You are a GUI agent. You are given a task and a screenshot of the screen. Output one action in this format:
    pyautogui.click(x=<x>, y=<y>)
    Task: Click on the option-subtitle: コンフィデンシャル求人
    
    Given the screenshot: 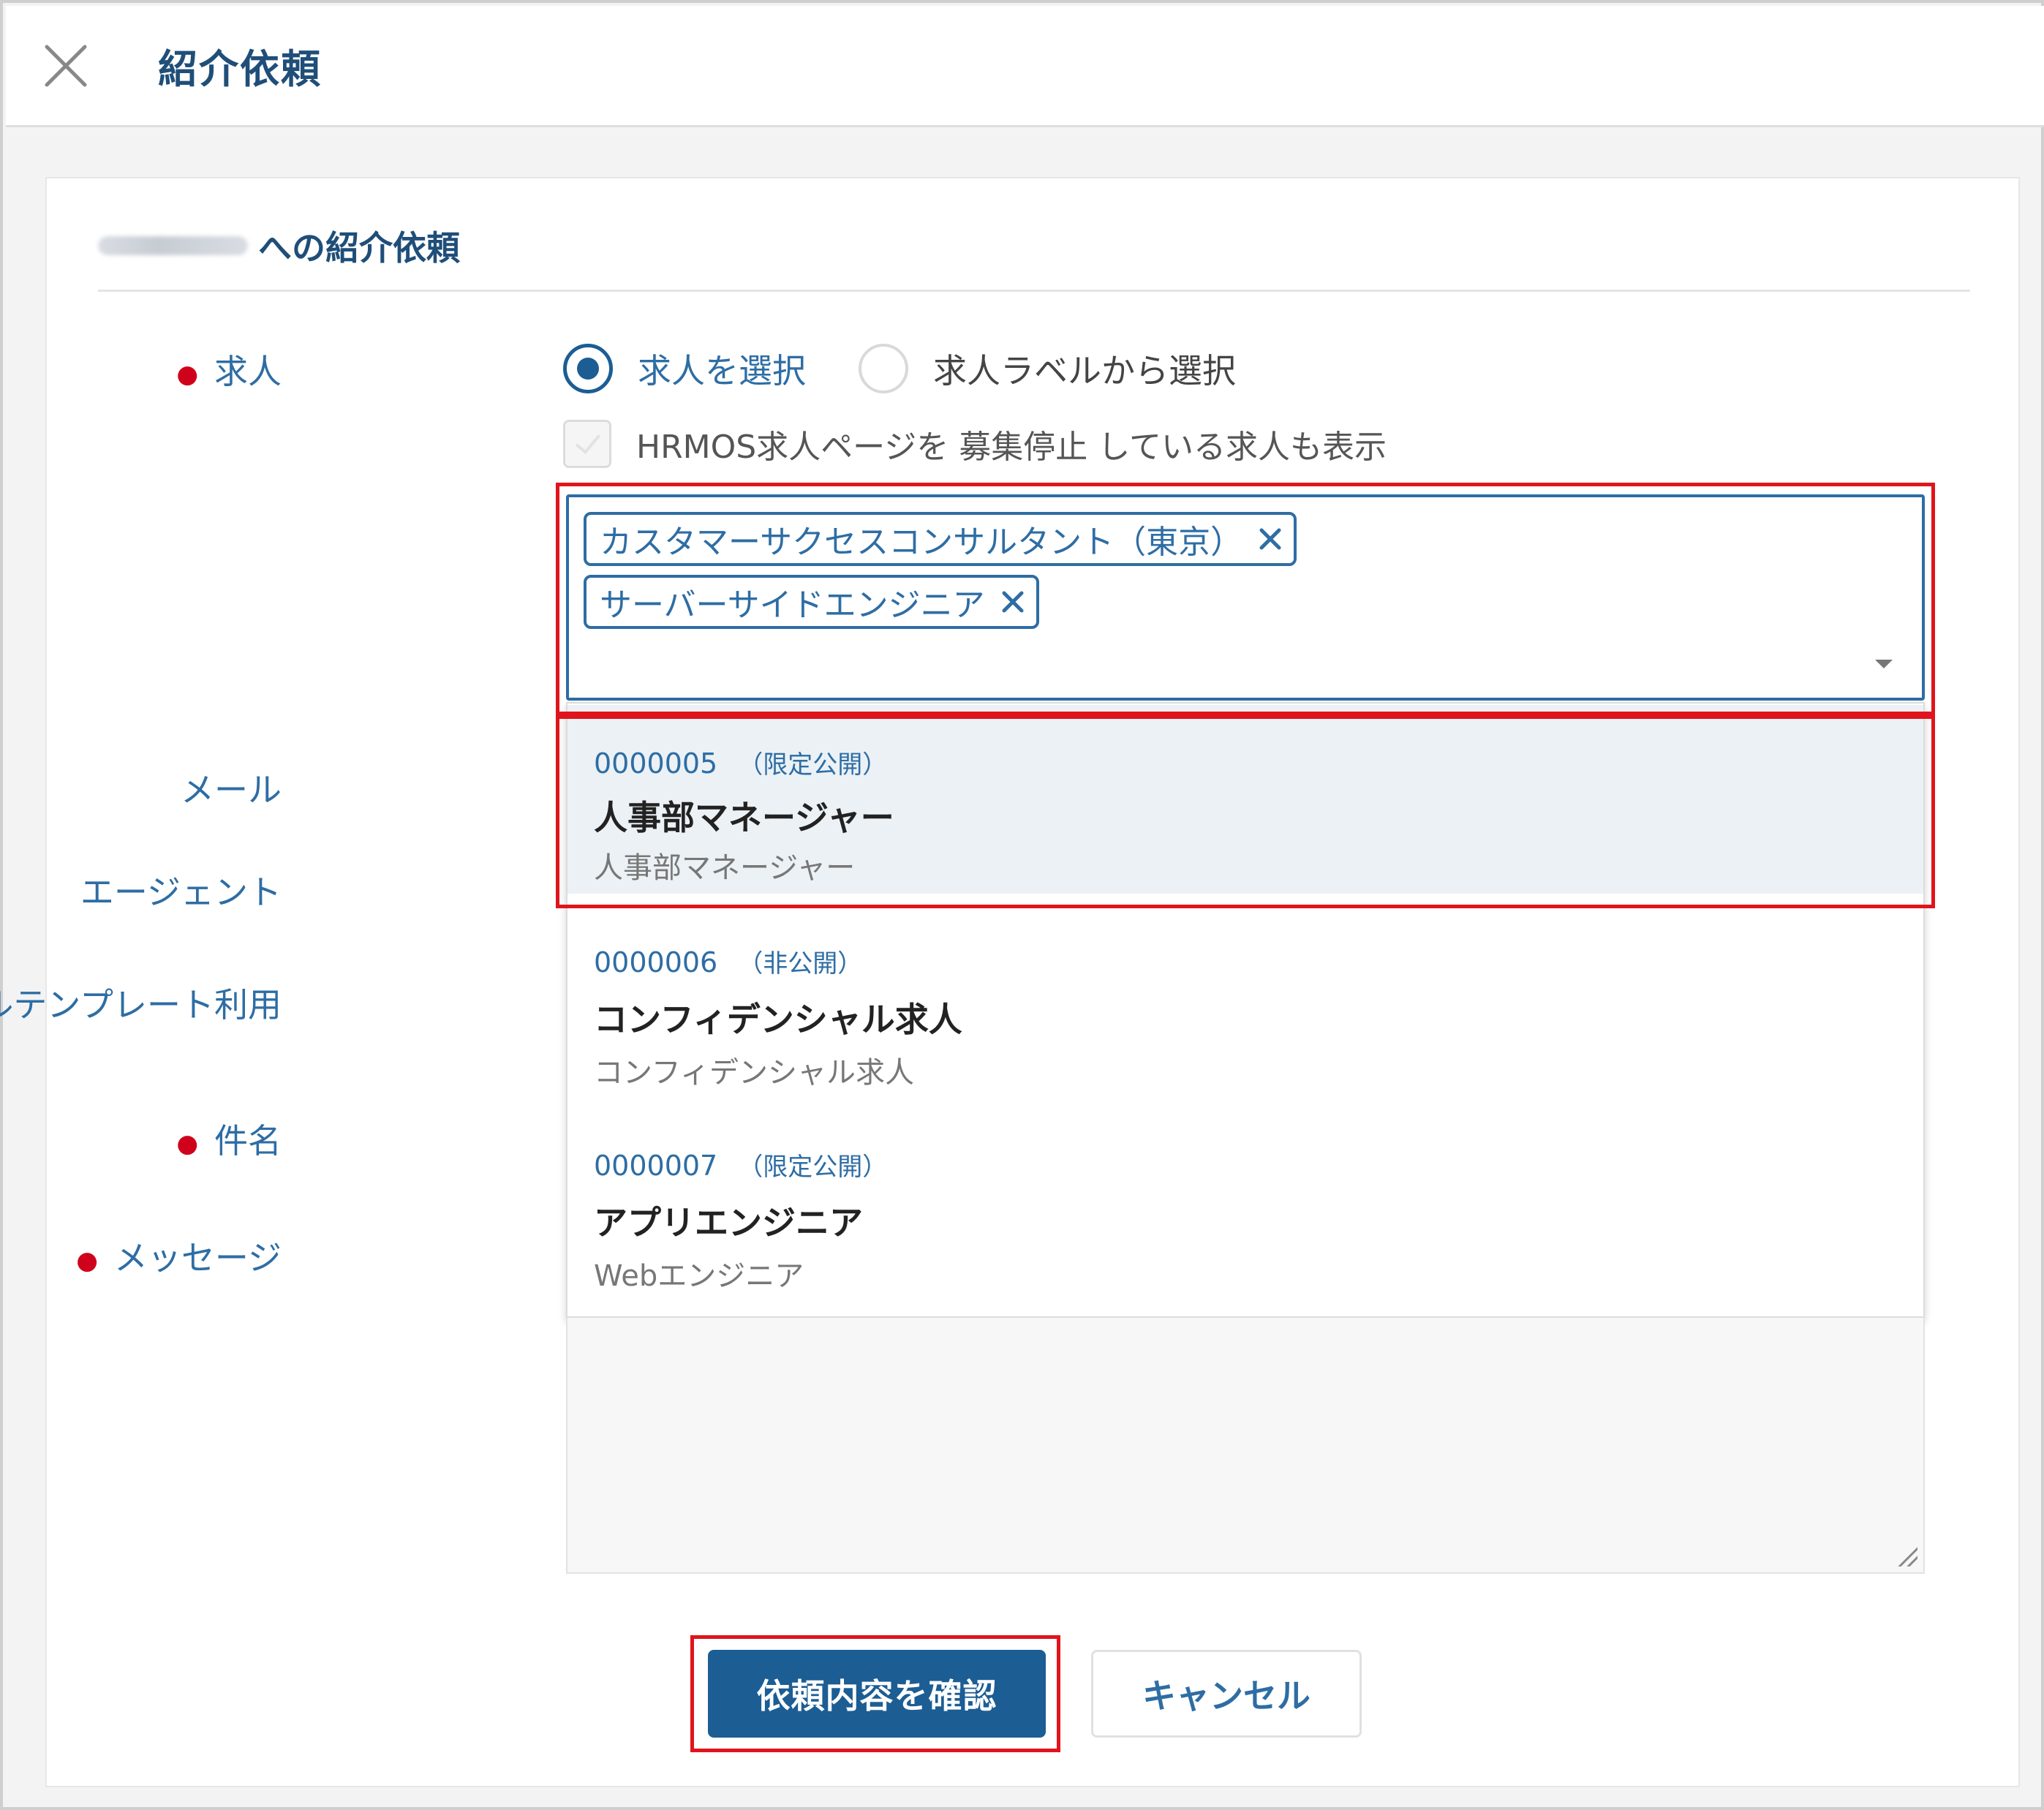 What is the action you would take?
    pyautogui.click(x=754, y=1073)
    